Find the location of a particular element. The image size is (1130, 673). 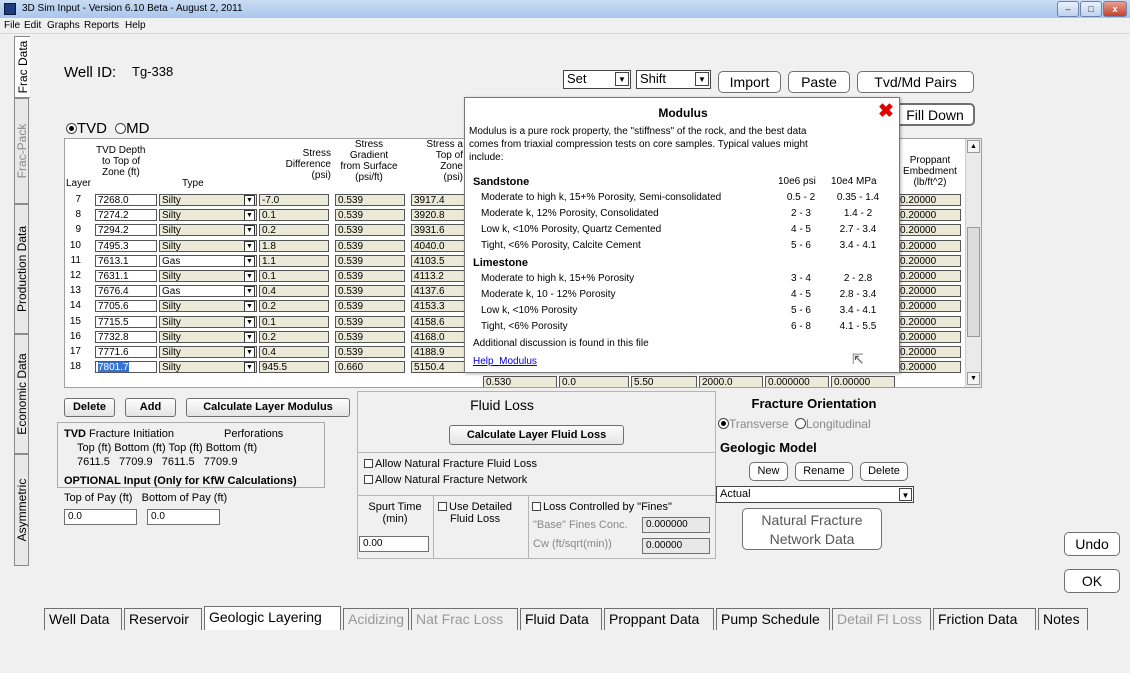

grid-scrollbar: ▲ ▼ is located at coordinates (973, 263).